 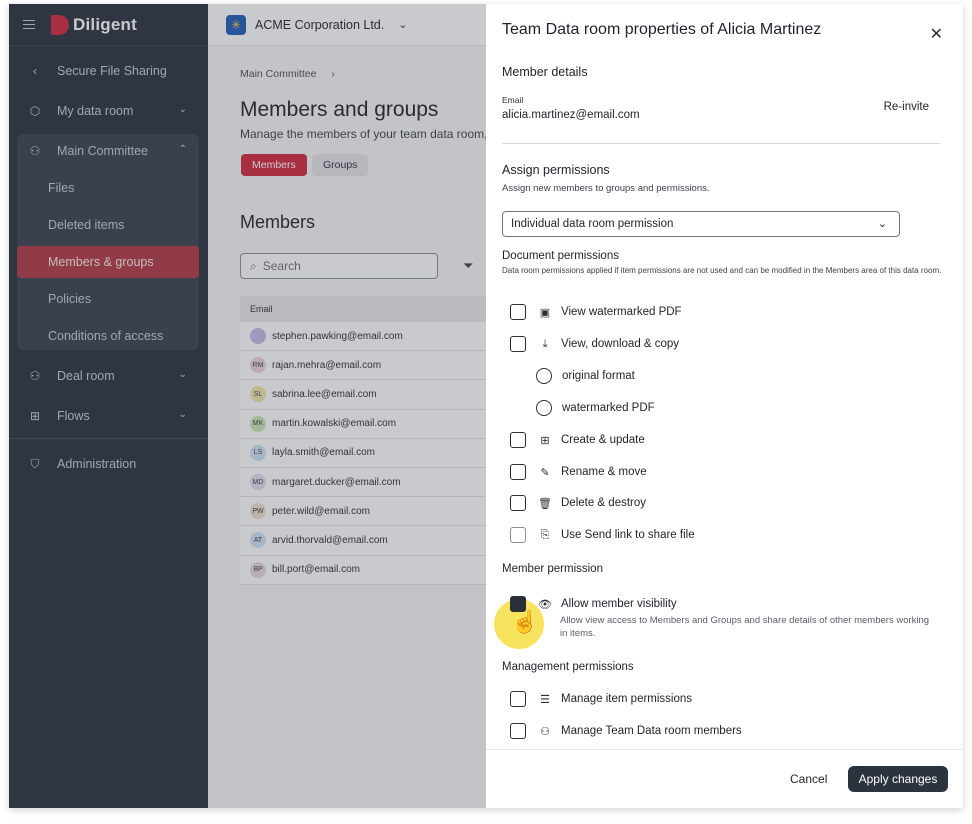 I want to click on radio-label: watermarked PDF, so click(x=608, y=408).